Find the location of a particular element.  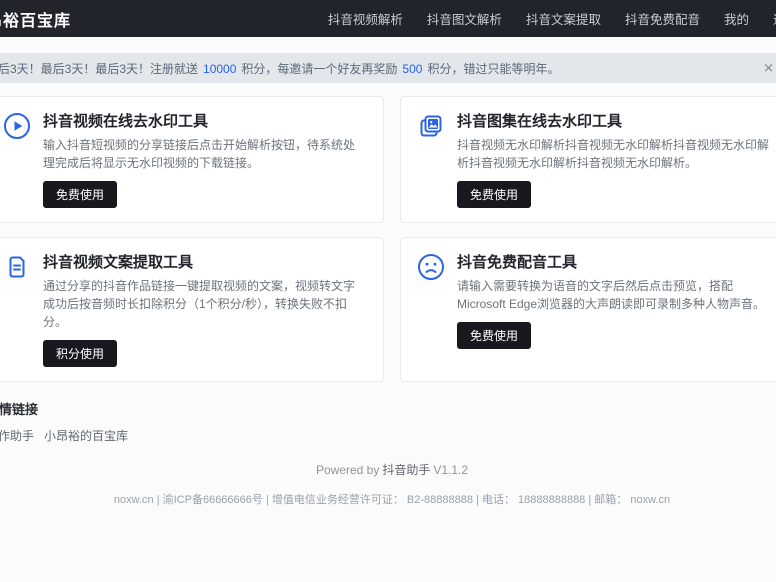

main-nav: 抖音视频解析 抖音图文解析 抖音文案提取 抖音免费配音 我的 退出 is located at coordinates (552, 18).